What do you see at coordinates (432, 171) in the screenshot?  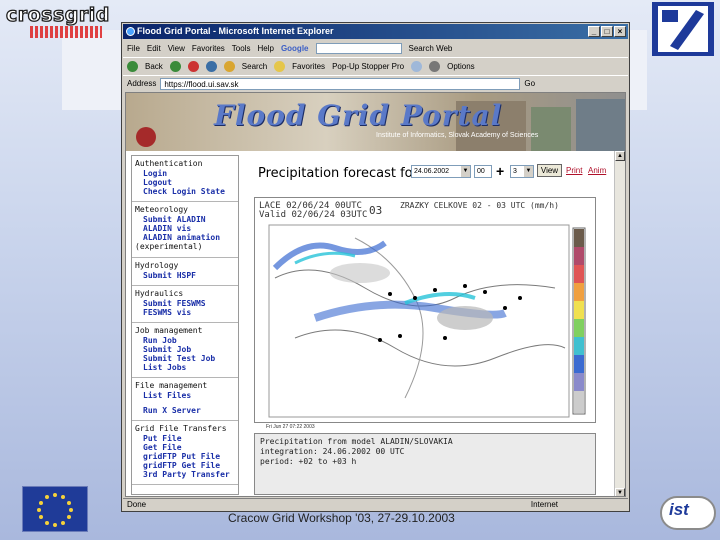 I see `date-select-value: 24.06.2002` at bounding box center [432, 171].